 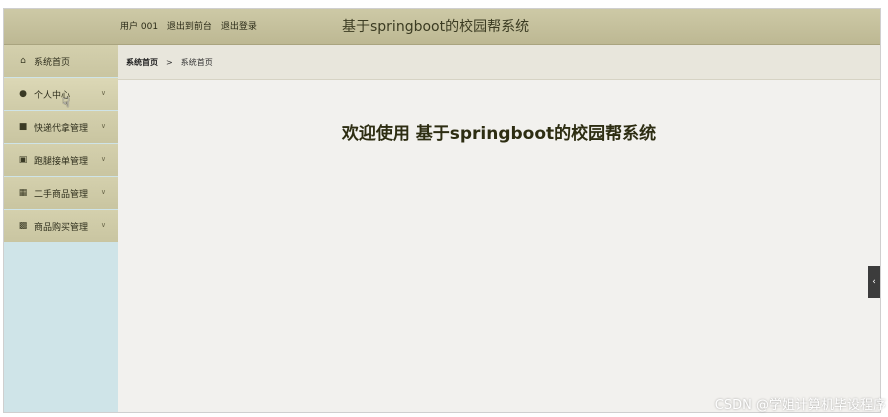 I want to click on user-label: 用户 001, so click(x=139, y=27).